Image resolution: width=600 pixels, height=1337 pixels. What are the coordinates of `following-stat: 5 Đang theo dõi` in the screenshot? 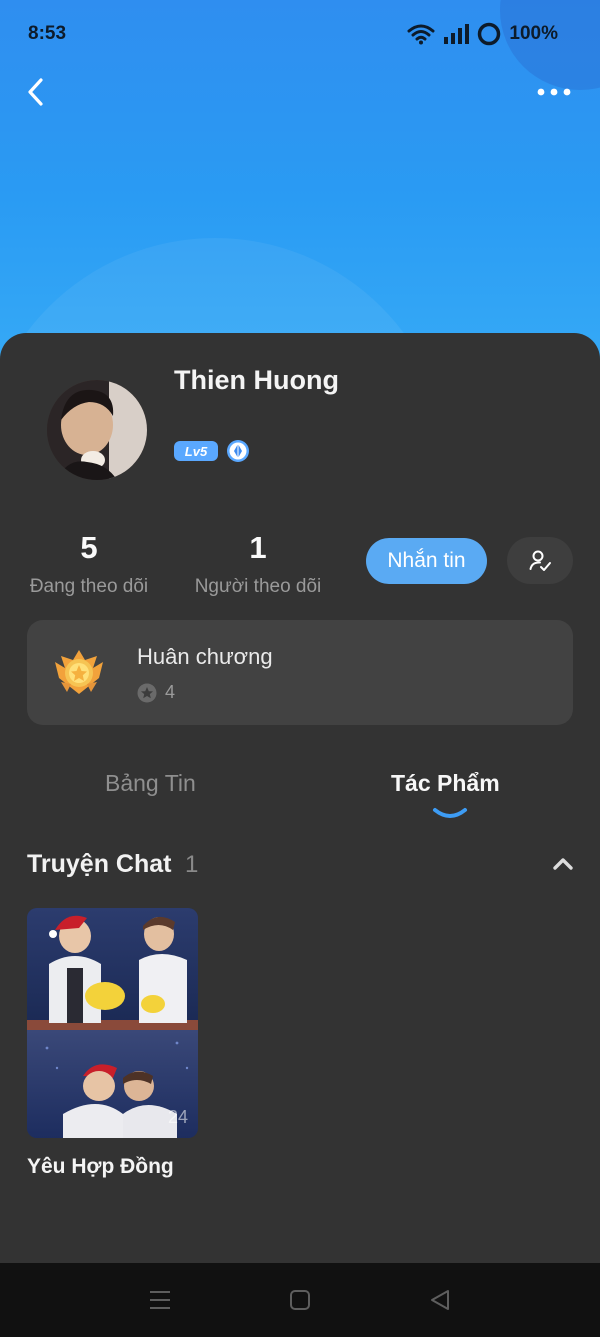 It's located at (89, 564).